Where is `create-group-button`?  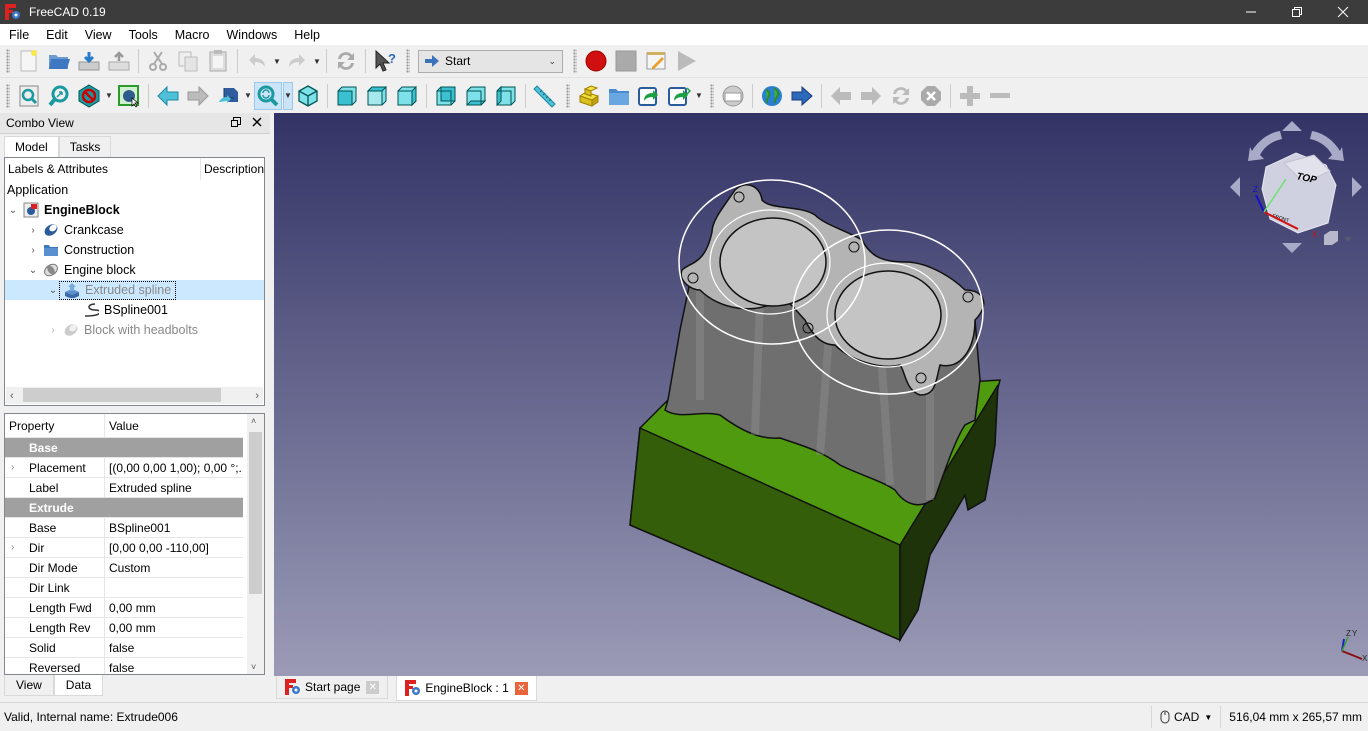
create-group-button is located at coordinates (619, 96).